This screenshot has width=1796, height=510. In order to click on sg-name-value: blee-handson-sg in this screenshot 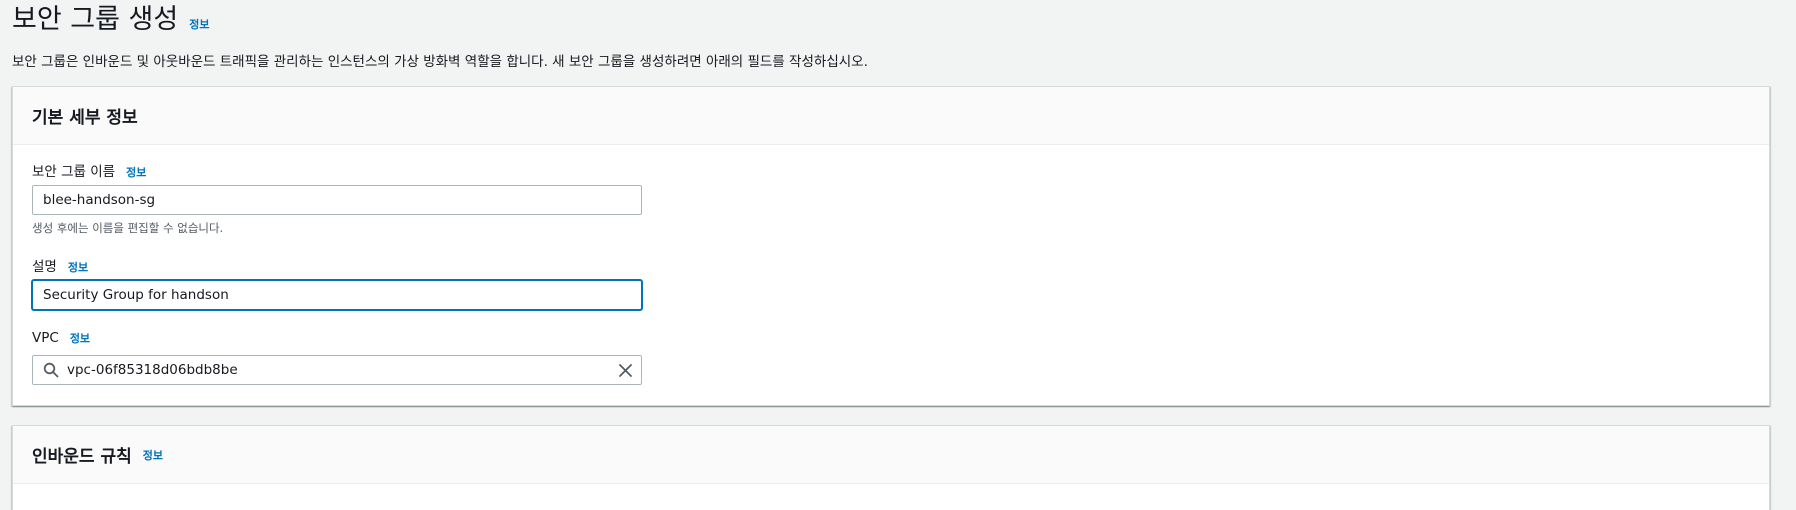, I will do `click(99, 200)`.